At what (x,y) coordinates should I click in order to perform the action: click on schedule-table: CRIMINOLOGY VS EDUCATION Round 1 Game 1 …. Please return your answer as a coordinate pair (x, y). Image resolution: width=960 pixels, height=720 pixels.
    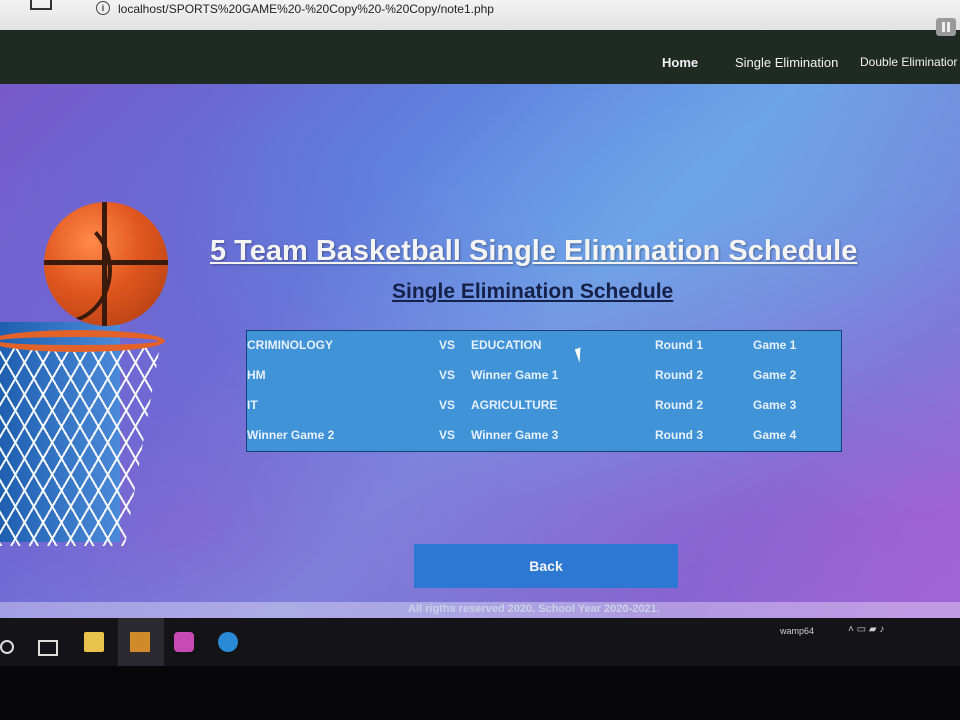
    Looking at the image, I should click on (544, 391).